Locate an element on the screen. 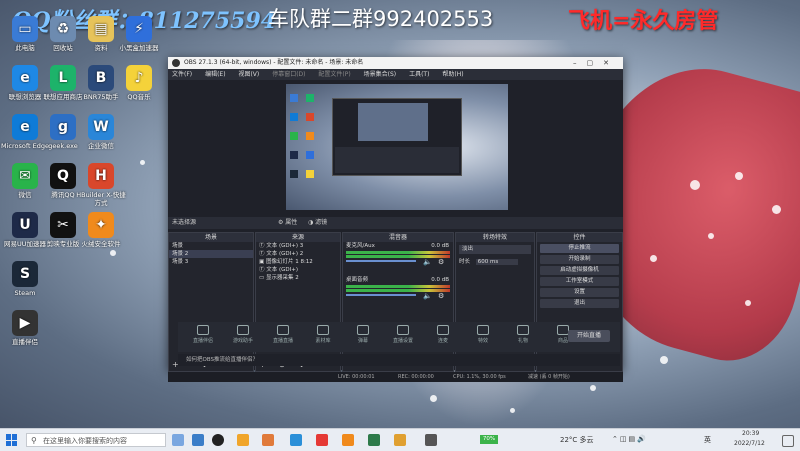  source-item: Ⓣ 文本 (GDI+) 3 is located at coordinates (298, 246).